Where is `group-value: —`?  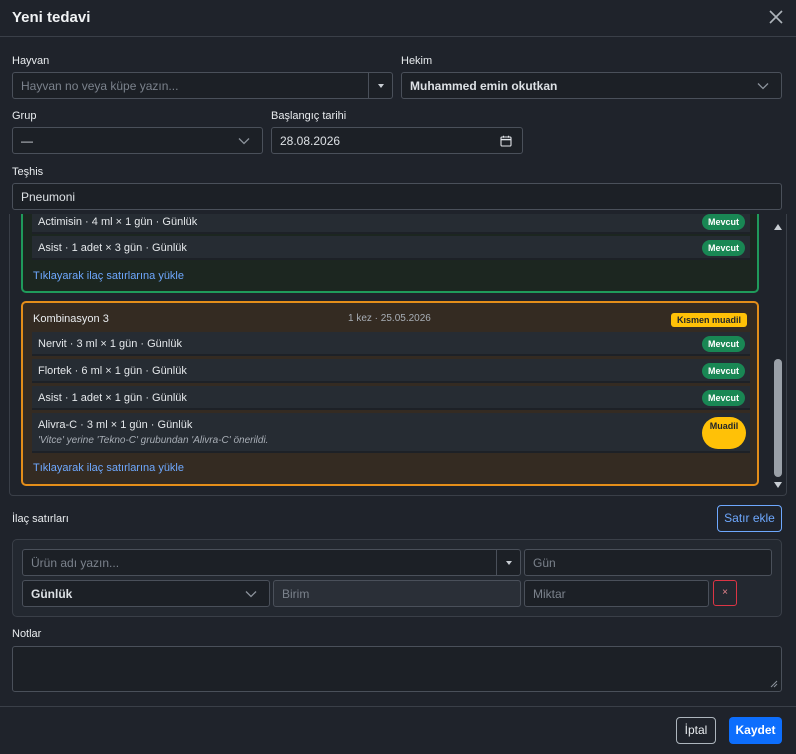 group-value: — is located at coordinates (27, 140).